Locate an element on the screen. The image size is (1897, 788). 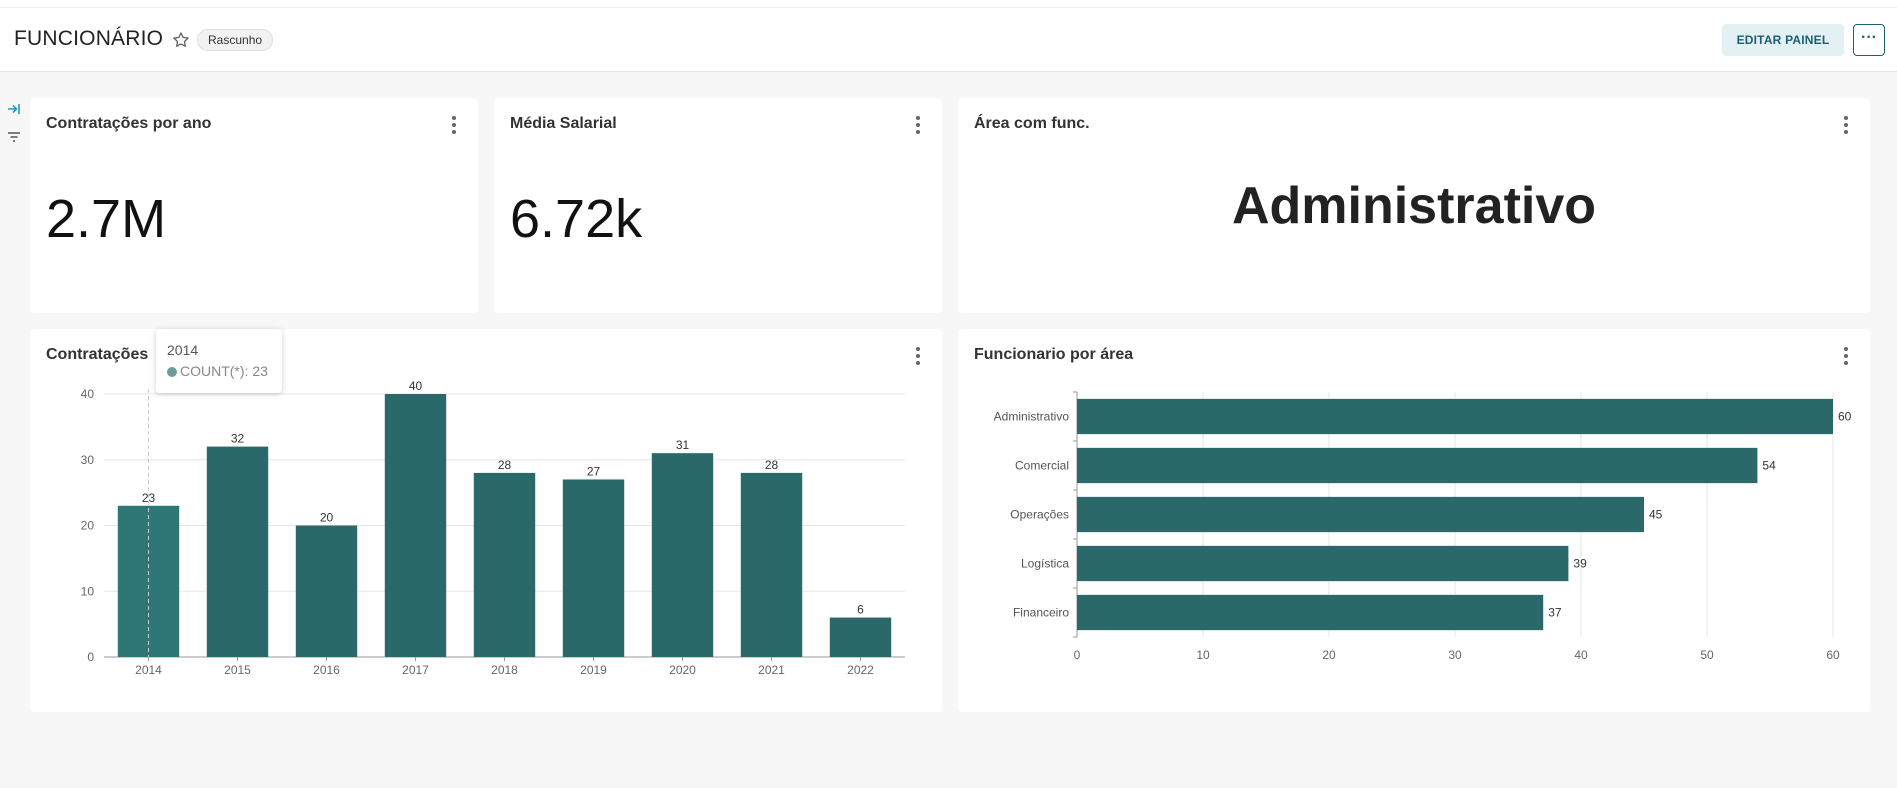
filter-icon is located at coordinates (14, 137).